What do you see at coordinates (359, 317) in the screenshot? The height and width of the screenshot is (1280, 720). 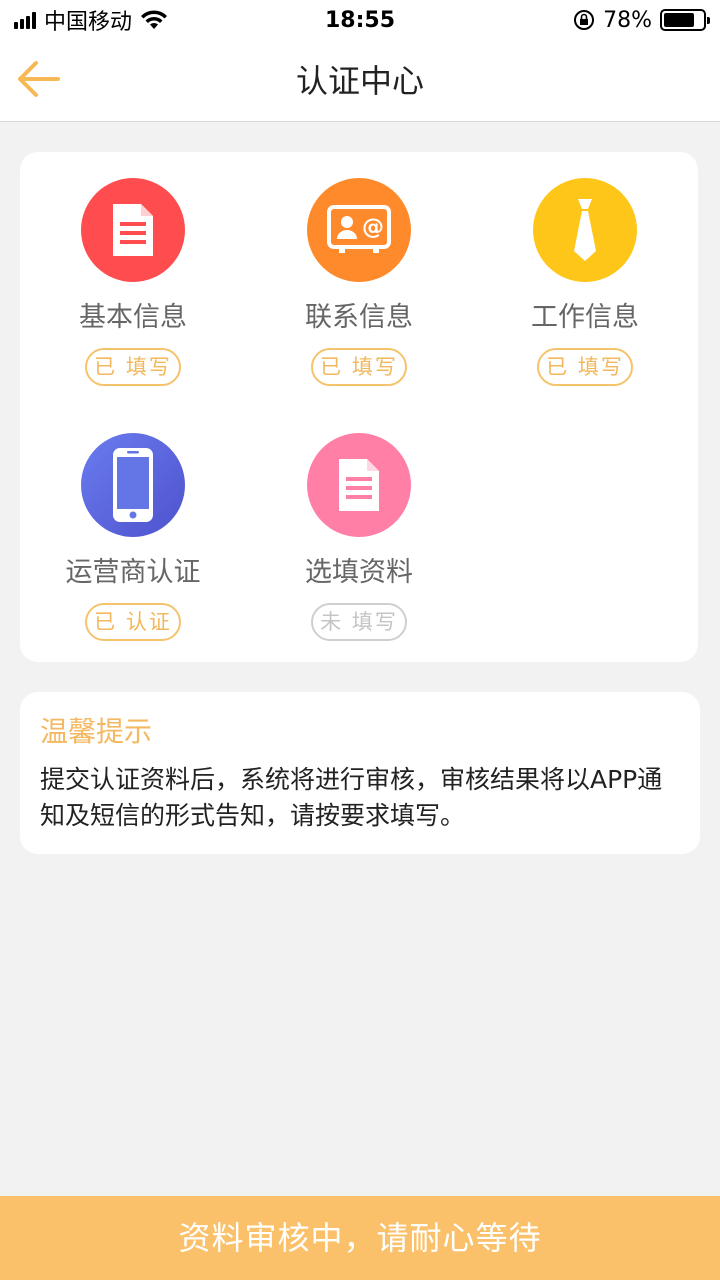 I see `item-label: 联系信息` at bounding box center [359, 317].